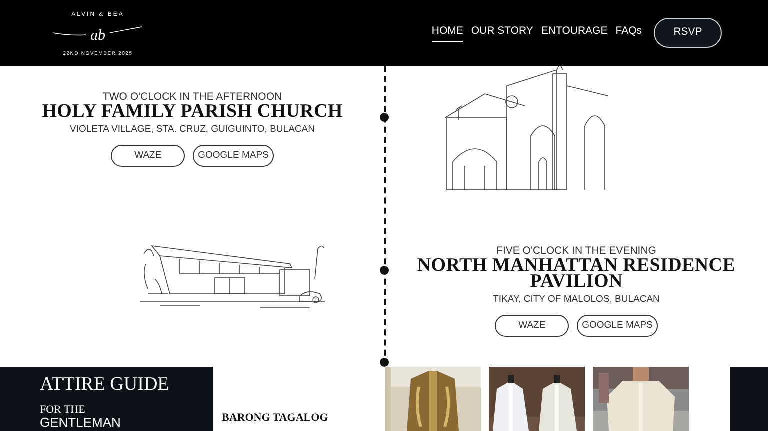 The image size is (768, 431). Describe the element at coordinates (275, 418) in the screenshot. I see `attire-item-label: BARONG TAGALOG` at that location.